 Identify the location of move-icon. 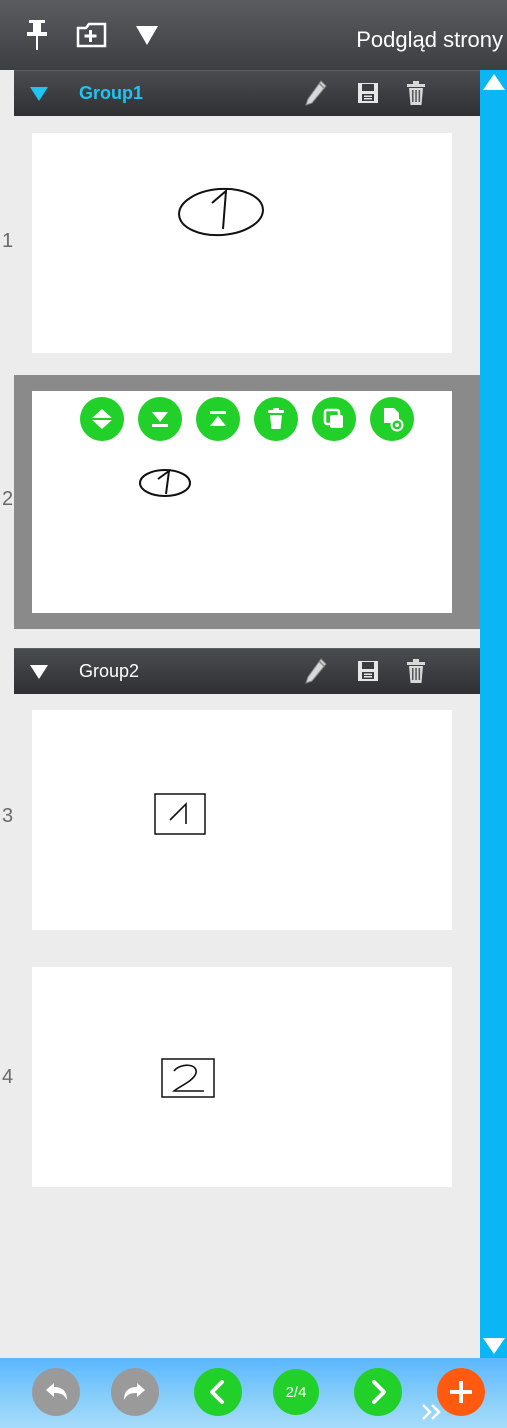
(102, 419).